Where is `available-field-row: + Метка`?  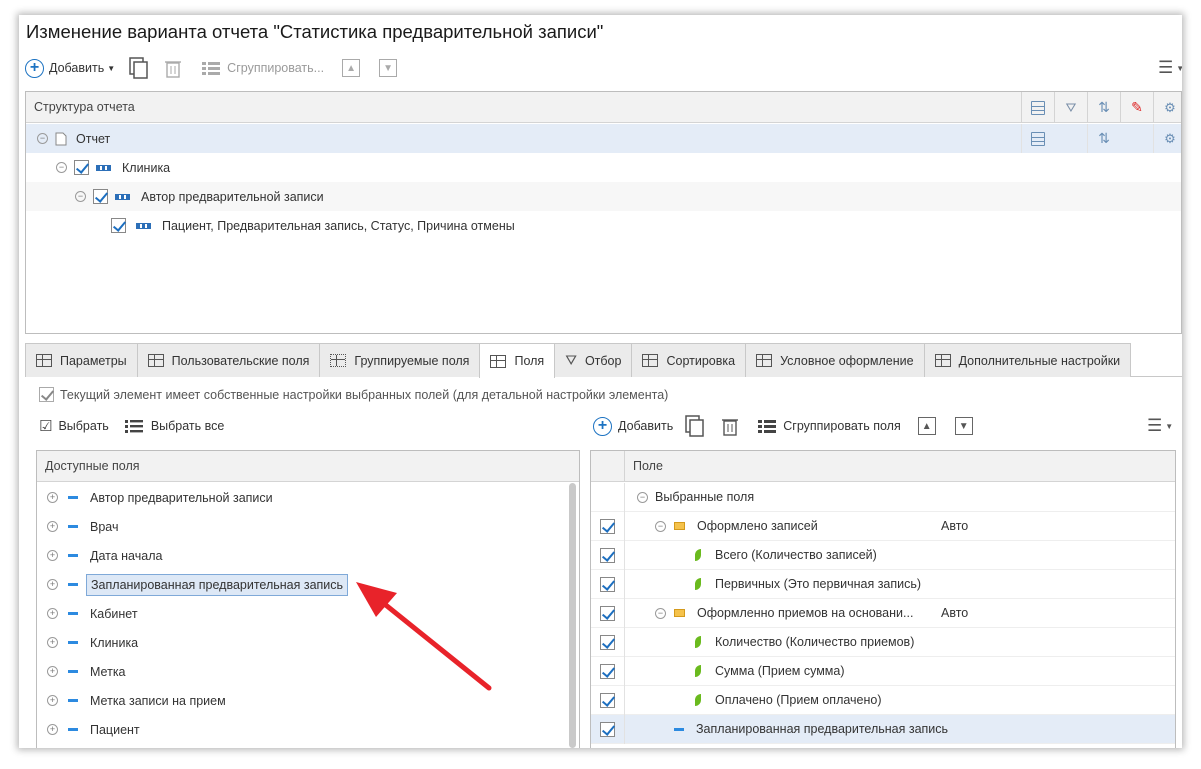 available-field-row: + Метка is located at coordinates (308, 671).